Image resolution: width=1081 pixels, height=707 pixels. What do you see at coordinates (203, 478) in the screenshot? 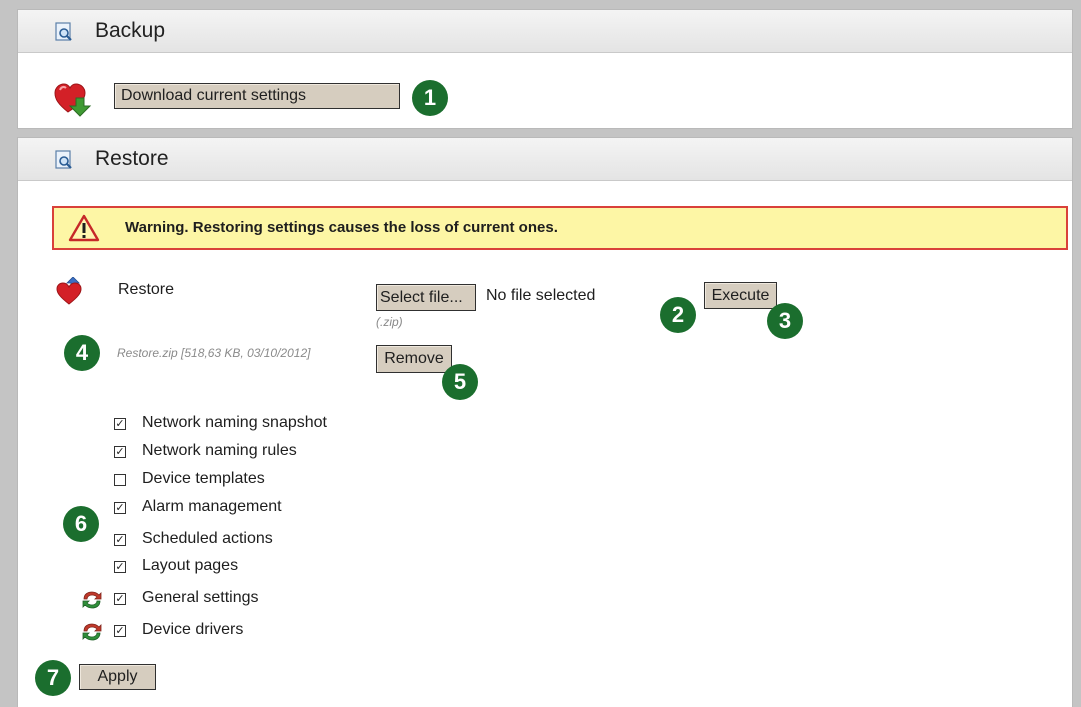
I see `option-label: Device templates` at bounding box center [203, 478].